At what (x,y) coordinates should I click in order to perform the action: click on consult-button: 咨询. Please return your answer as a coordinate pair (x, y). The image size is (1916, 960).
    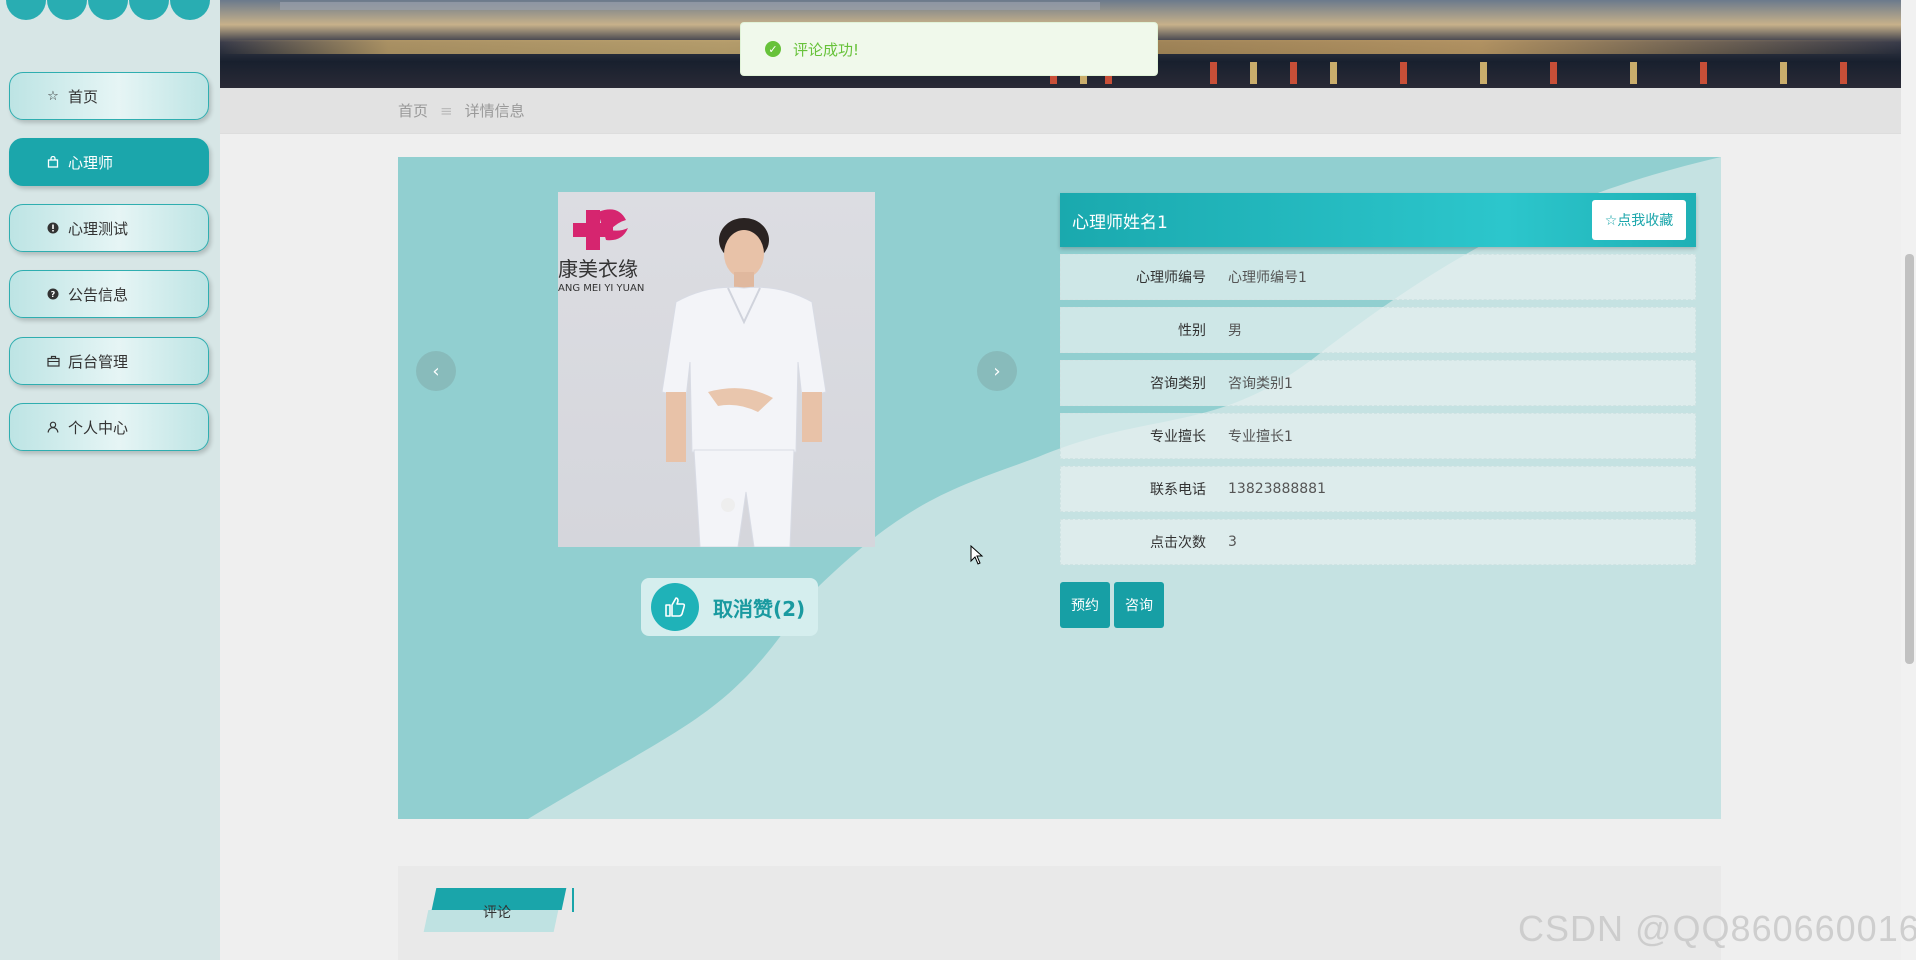
    Looking at the image, I should click on (1139, 605).